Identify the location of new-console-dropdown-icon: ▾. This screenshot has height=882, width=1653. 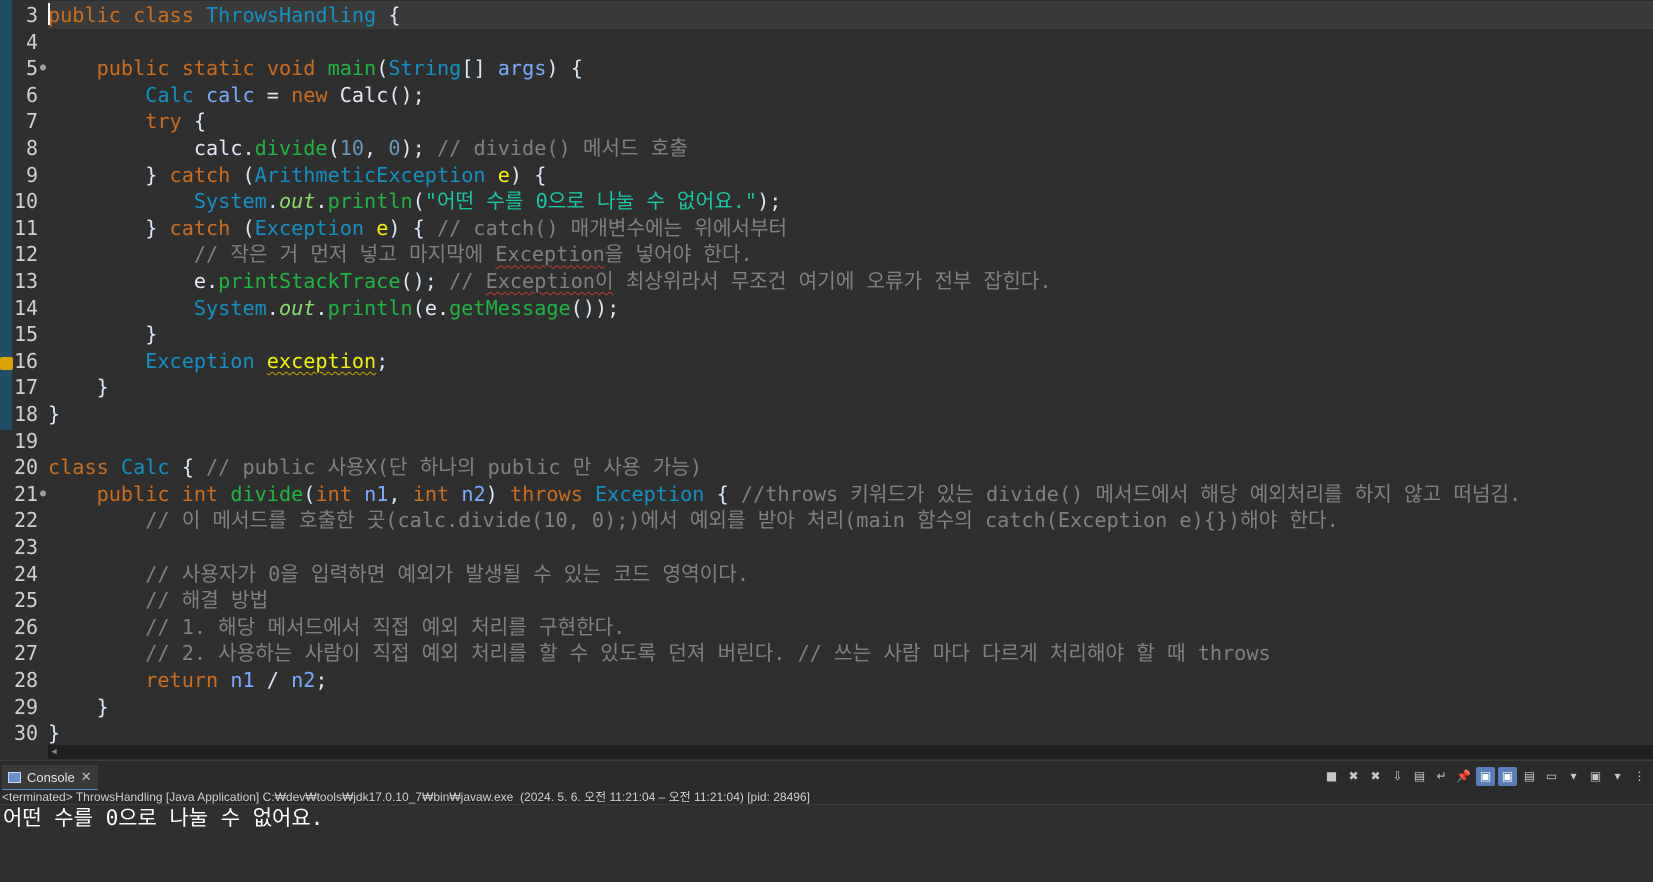
(1617, 776).